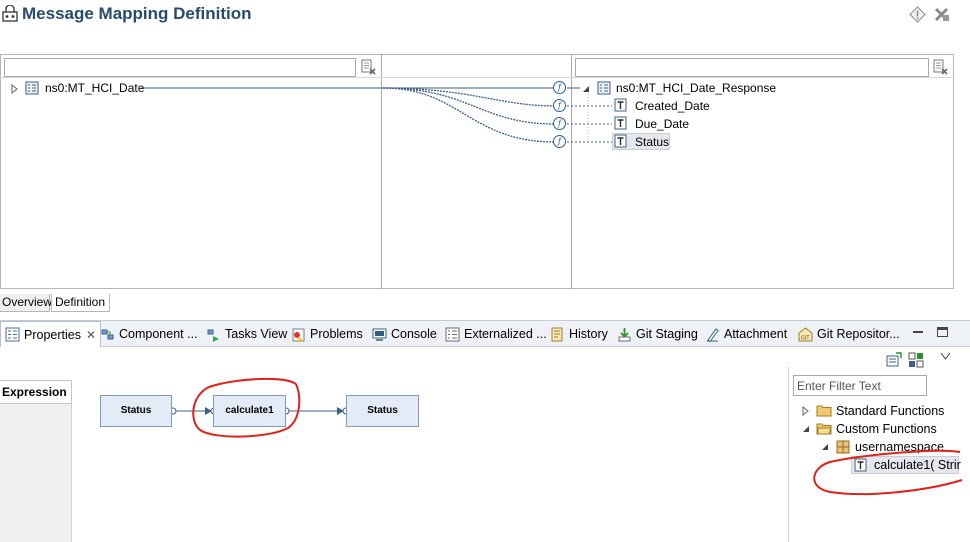 The height and width of the screenshot is (542, 970). Describe the element at coordinates (917, 14) in the screenshot. I see `warning-icon` at that location.